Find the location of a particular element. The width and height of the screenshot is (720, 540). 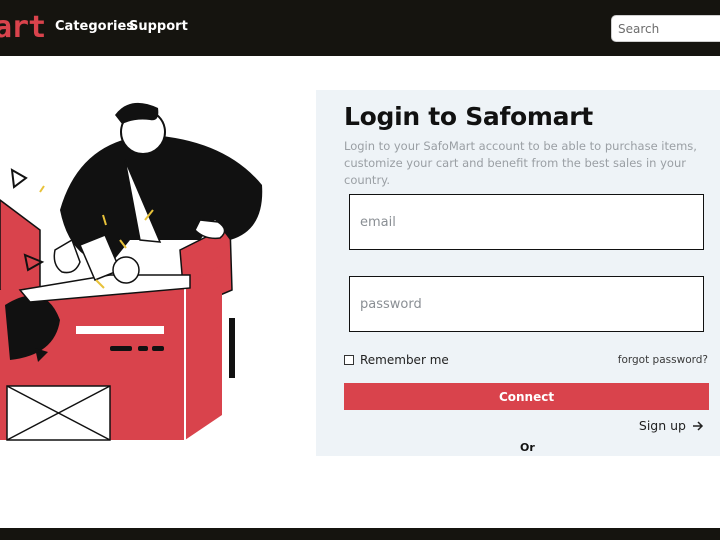

signup-label: Sign up is located at coordinates (662, 425).